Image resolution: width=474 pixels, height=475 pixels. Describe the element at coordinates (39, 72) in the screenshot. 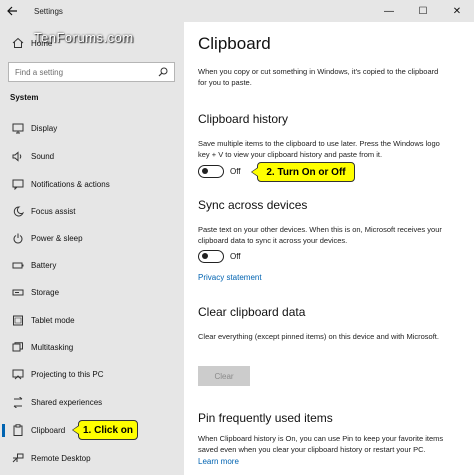

I see `search-placeholder: Find a setting` at that location.